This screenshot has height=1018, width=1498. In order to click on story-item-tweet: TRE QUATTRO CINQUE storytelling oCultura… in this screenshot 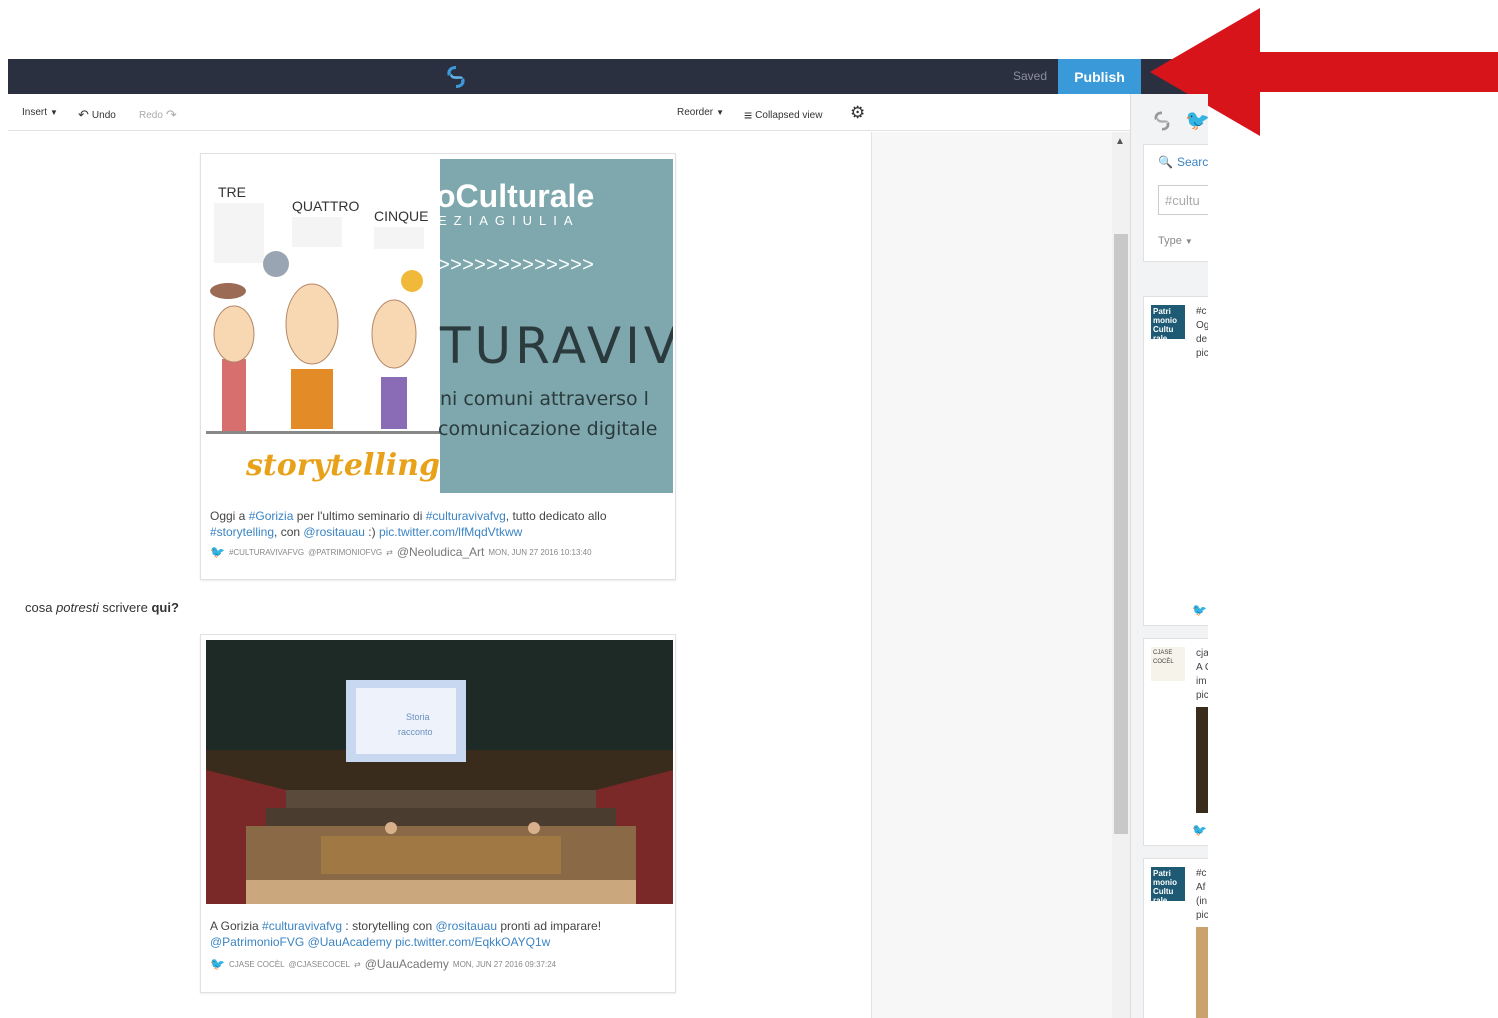, I will do `click(438, 366)`.